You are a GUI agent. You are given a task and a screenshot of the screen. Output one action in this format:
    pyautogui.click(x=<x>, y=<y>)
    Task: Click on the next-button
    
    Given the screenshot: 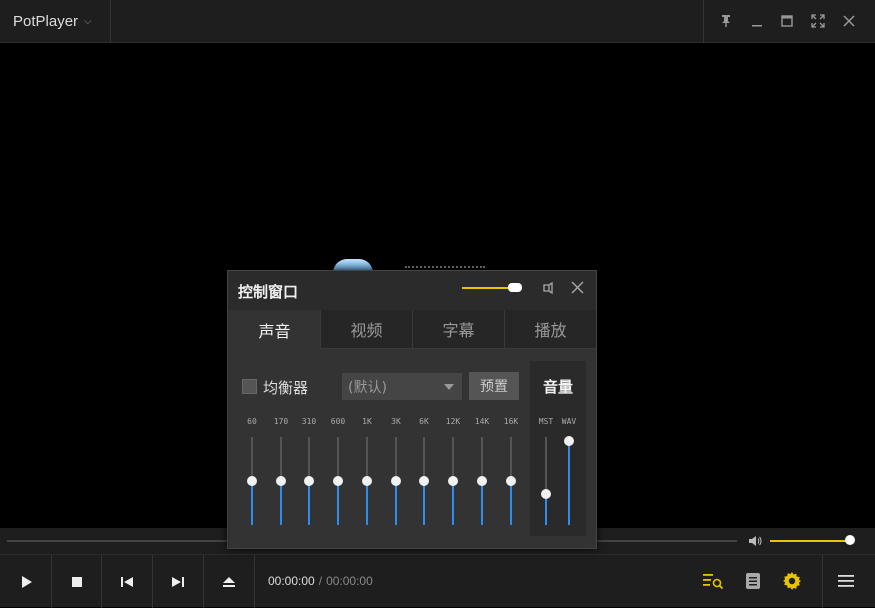 What is the action you would take?
    pyautogui.click(x=178, y=581)
    